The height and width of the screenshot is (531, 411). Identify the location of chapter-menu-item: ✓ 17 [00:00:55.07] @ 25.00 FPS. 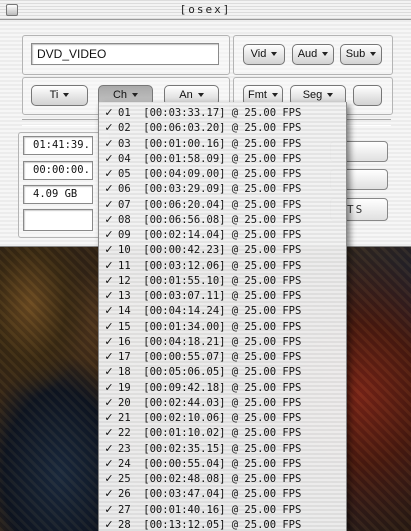
(222, 357).